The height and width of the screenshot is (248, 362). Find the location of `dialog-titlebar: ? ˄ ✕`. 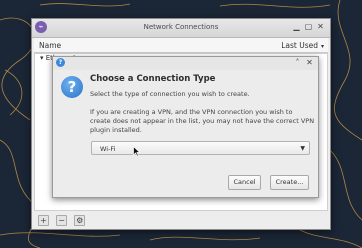

dialog-titlebar: ? ˄ ✕ is located at coordinates (185, 63).